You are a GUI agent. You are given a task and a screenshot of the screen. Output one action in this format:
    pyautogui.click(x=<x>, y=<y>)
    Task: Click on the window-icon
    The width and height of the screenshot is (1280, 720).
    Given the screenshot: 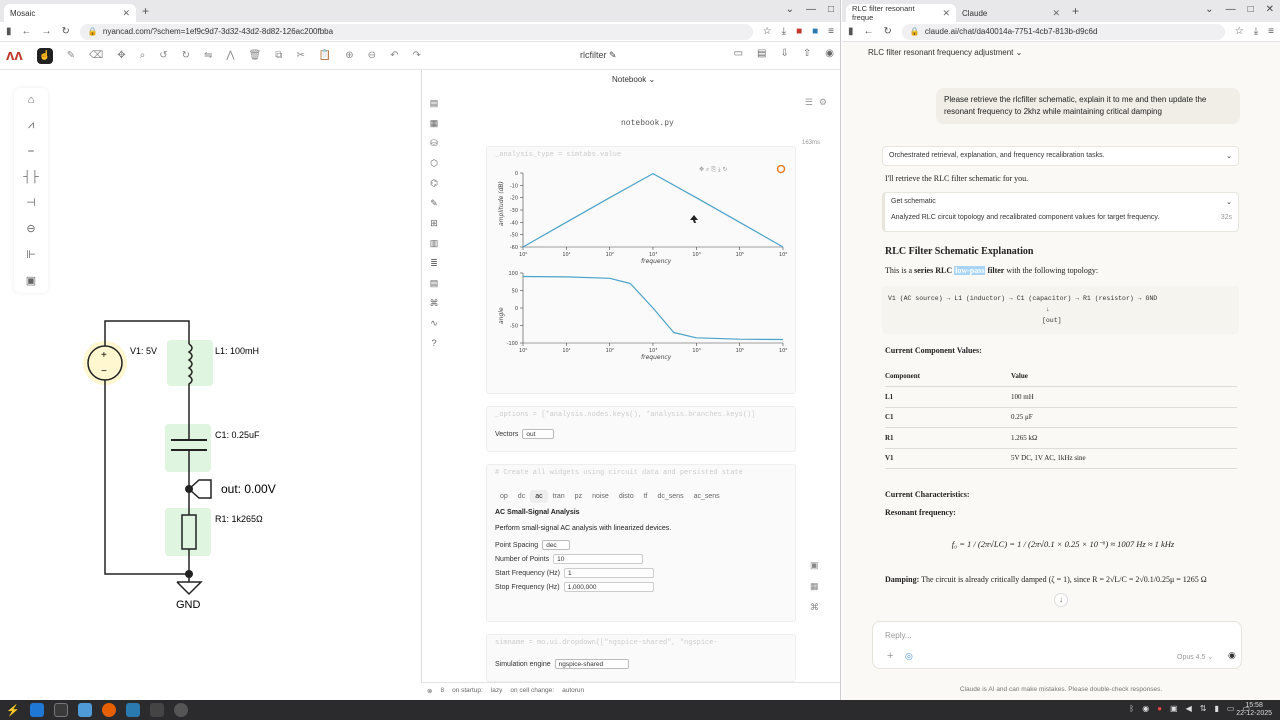 What is the action you would take?
    pyautogui.click(x=36, y=710)
    